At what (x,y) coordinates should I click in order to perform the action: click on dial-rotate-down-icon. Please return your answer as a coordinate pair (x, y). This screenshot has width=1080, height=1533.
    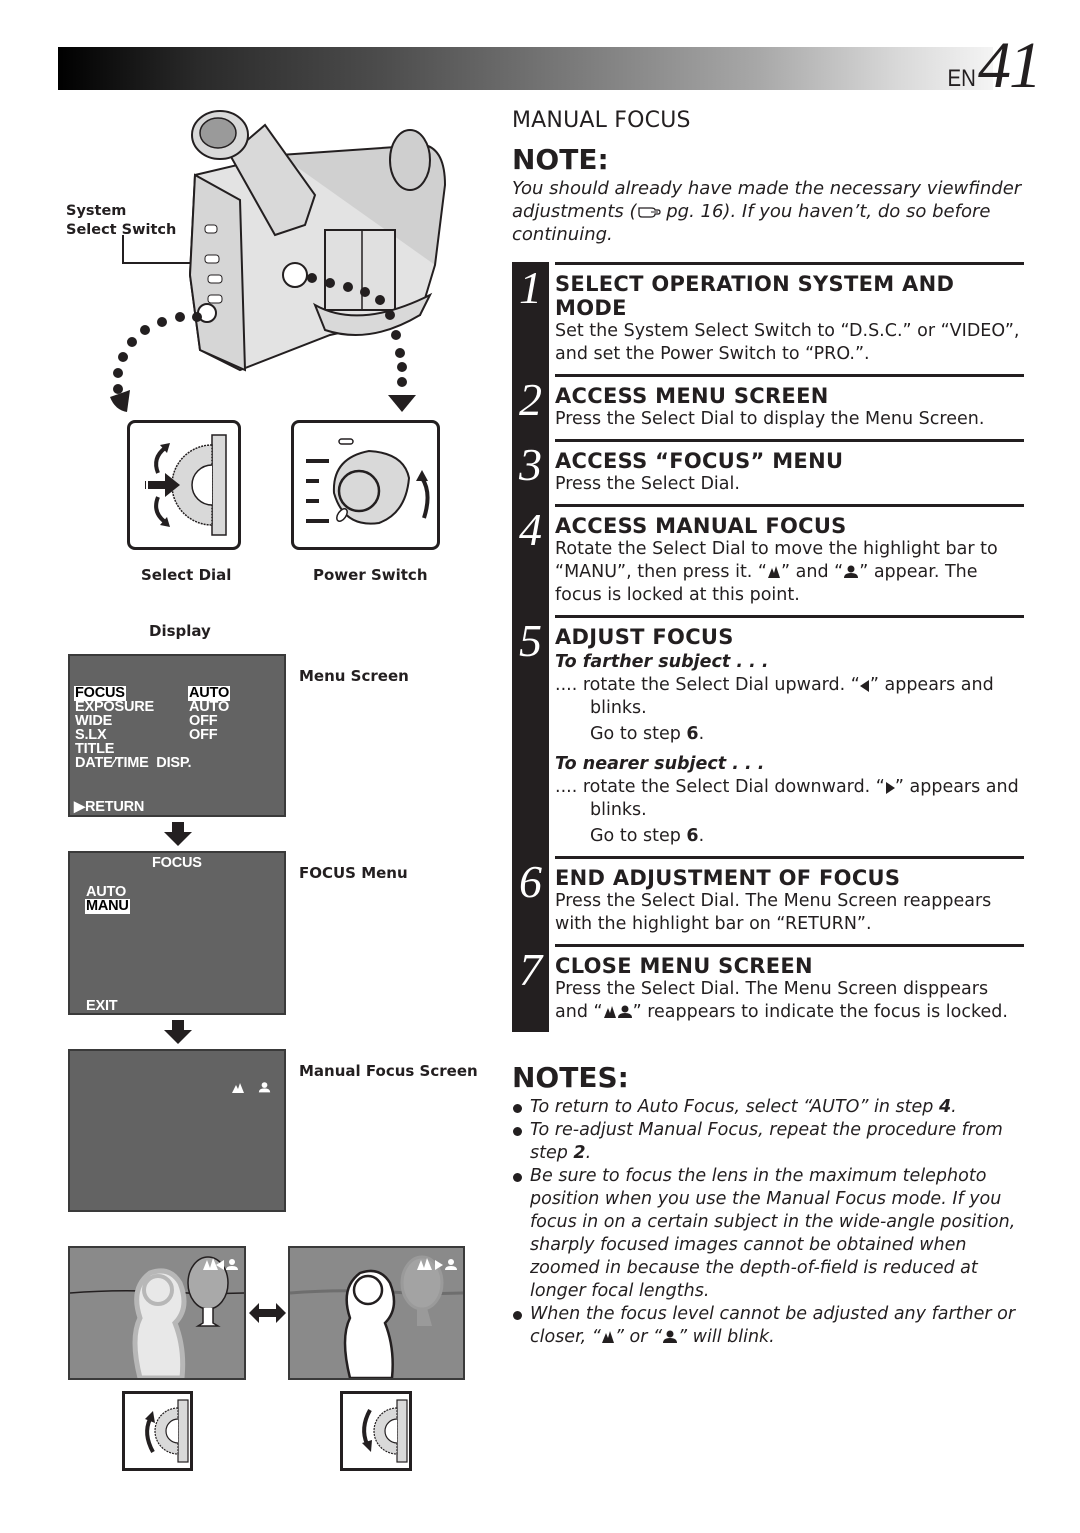
    Looking at the image, I should click on (385, 1431).